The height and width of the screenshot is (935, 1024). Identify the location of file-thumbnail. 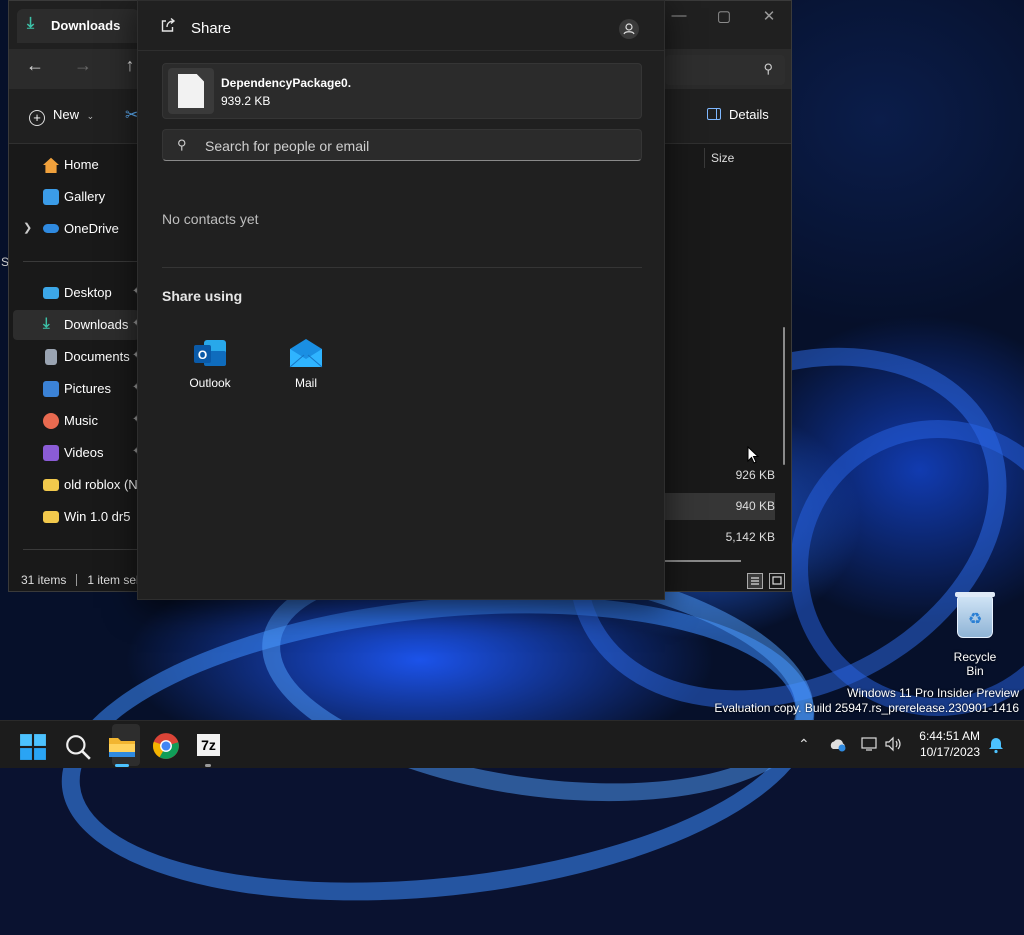
(191, 91).